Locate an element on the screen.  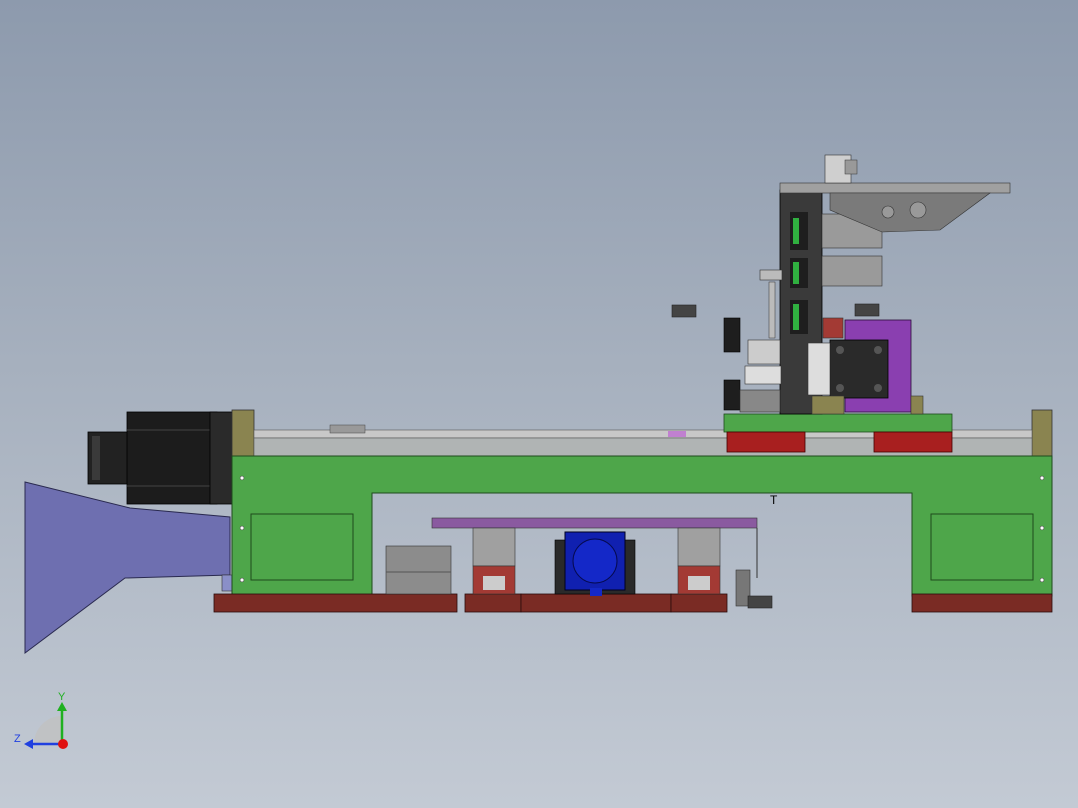
coordinate-triad: Y Z is located at coordinates (41, 720).